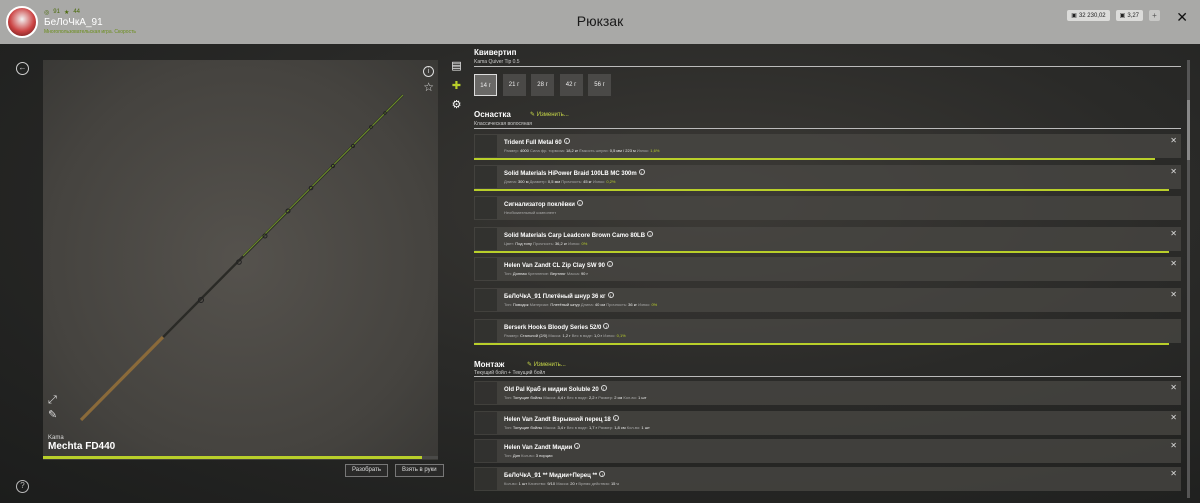  Describe the element at coordinates (1154, 15) in the screenshot. I see `add-currency-button: +` at that location.